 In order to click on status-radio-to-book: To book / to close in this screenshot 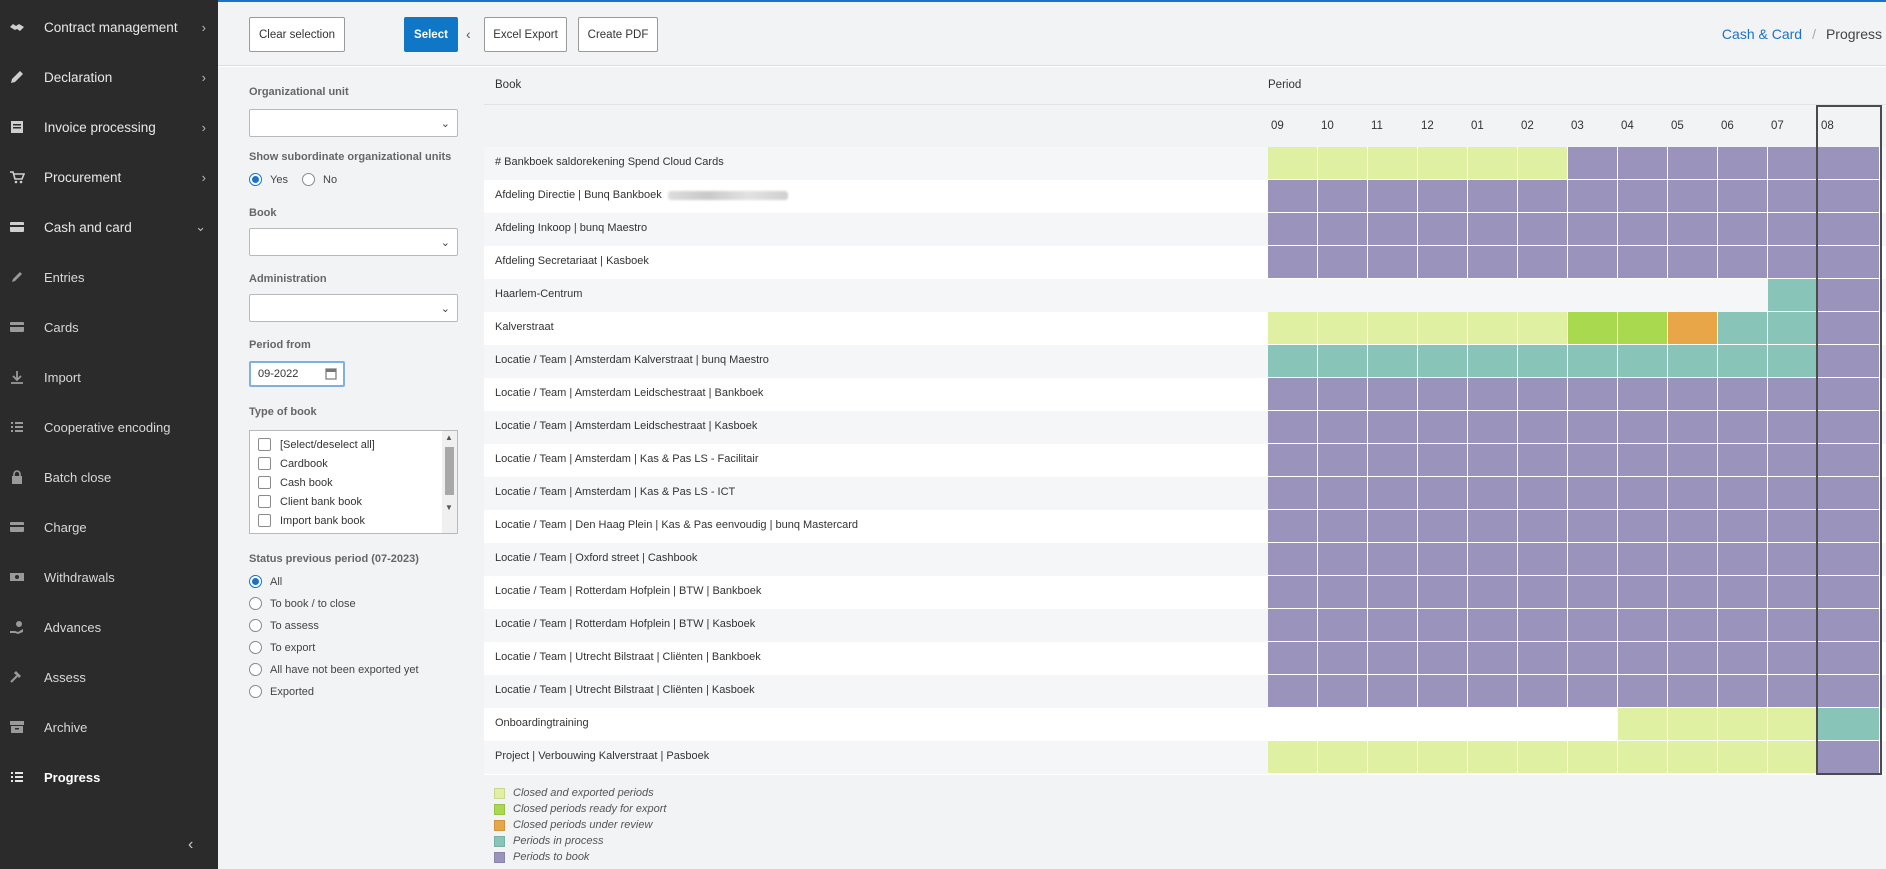, I will do `click(302, 603)`.